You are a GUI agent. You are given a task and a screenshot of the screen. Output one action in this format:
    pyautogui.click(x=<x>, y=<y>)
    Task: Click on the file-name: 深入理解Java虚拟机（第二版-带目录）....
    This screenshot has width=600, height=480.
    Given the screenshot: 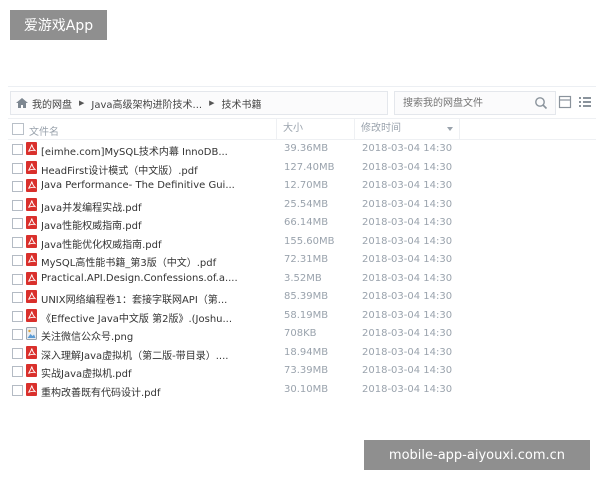 What is the action you would take?
    pyautogui.click(x=158, y=354)
    